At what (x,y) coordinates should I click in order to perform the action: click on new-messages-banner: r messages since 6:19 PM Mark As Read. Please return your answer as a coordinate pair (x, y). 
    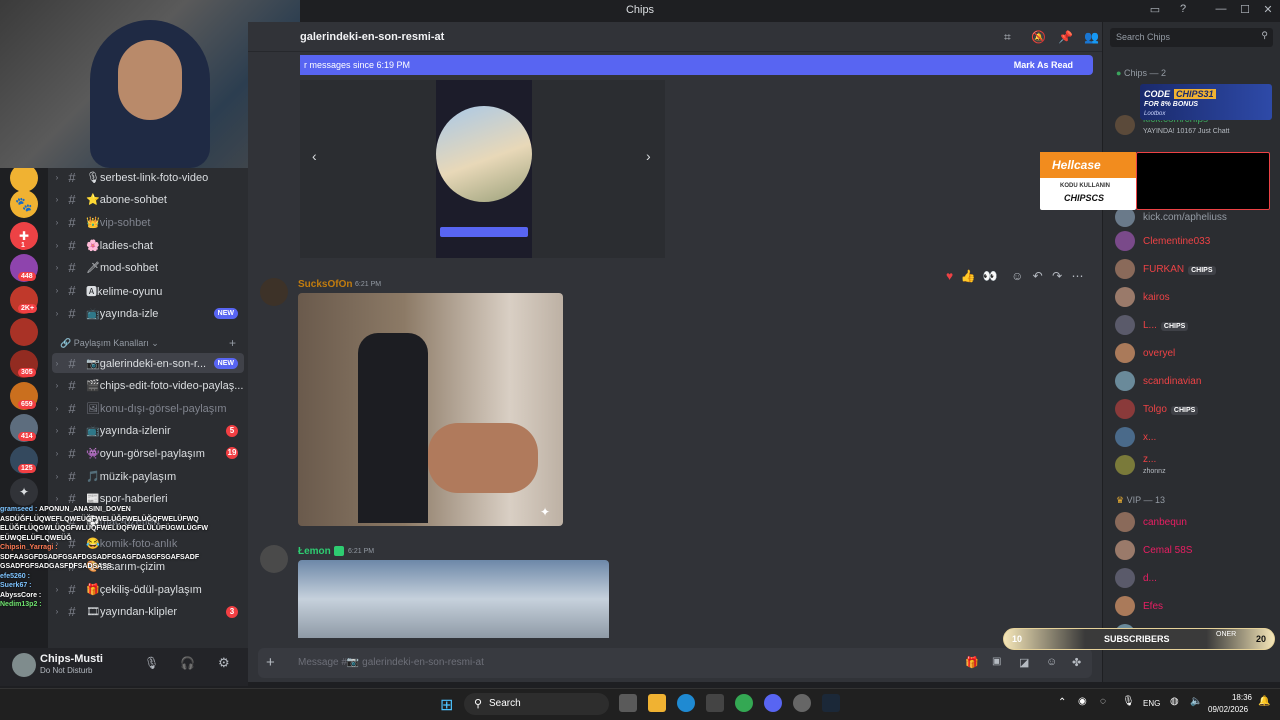
    Looking at the image, I should click on (696, 65).